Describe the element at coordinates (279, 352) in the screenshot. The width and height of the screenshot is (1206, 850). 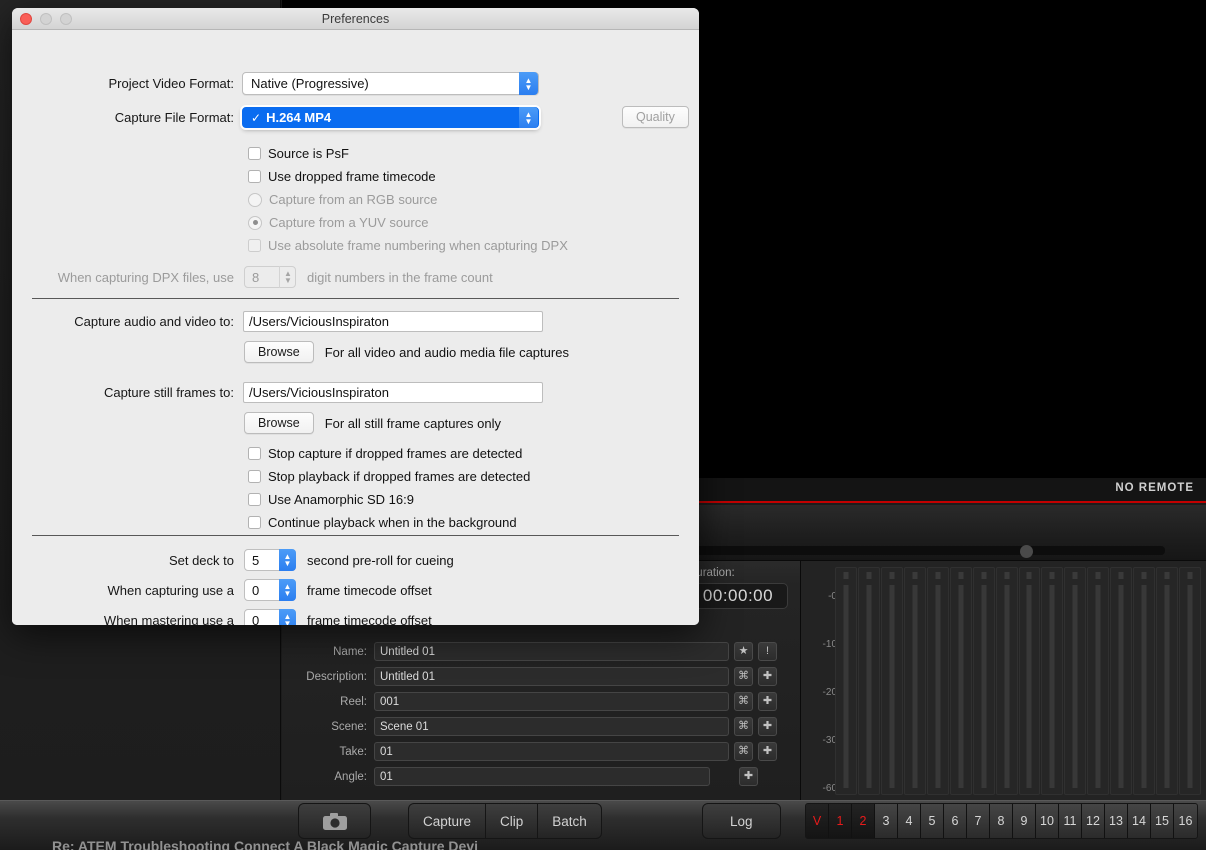
I see `capture-av-browse-button: Browse` at that location.